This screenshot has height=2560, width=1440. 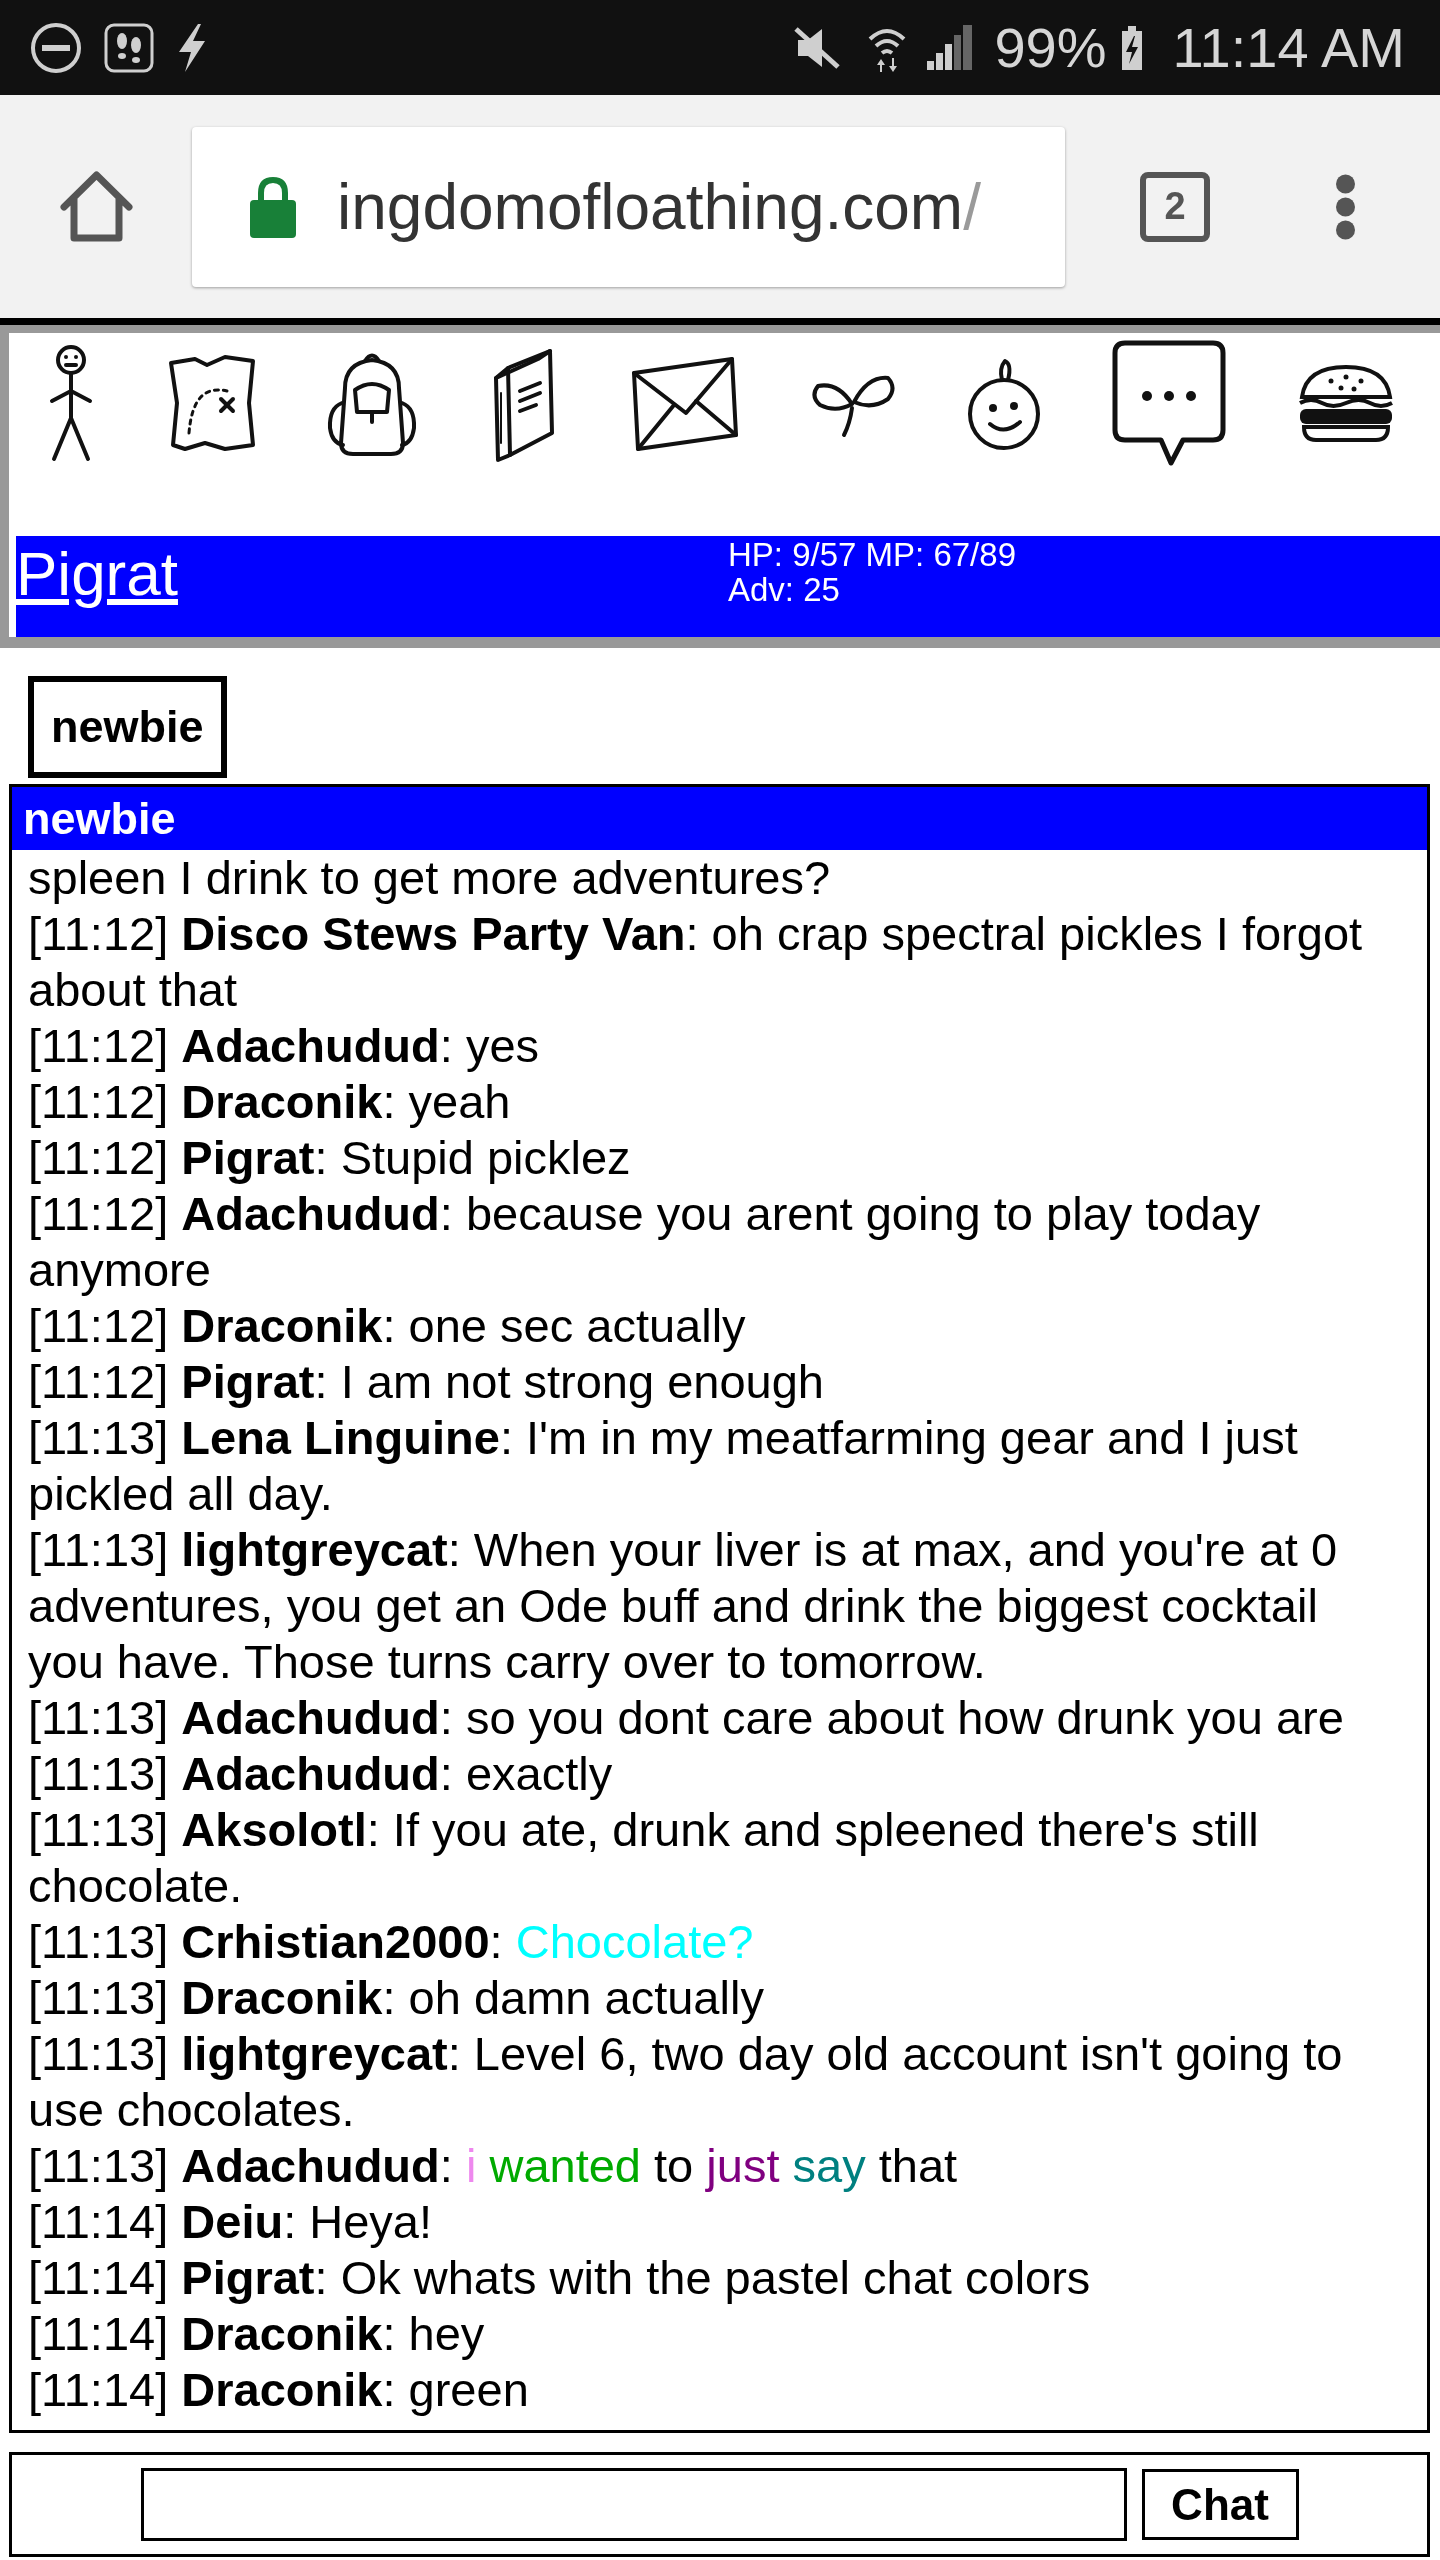 I want to click on chat-message: [11:12] Adachudud: because you arent going to play today anymore, so click(x=645, y=1242).